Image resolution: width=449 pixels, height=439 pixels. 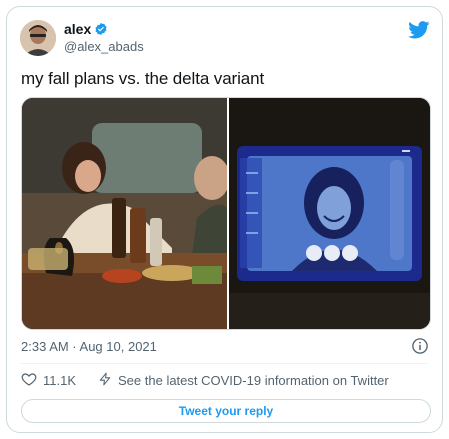 I want to click on heart-icon, so click(x=29, y=380).